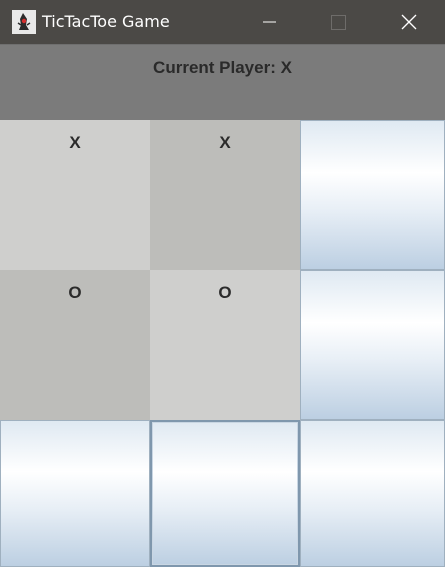 The width and height of the screenshot is (445, 567). I want to click on title-bar: TicTacToe Game, so click(222, 22).